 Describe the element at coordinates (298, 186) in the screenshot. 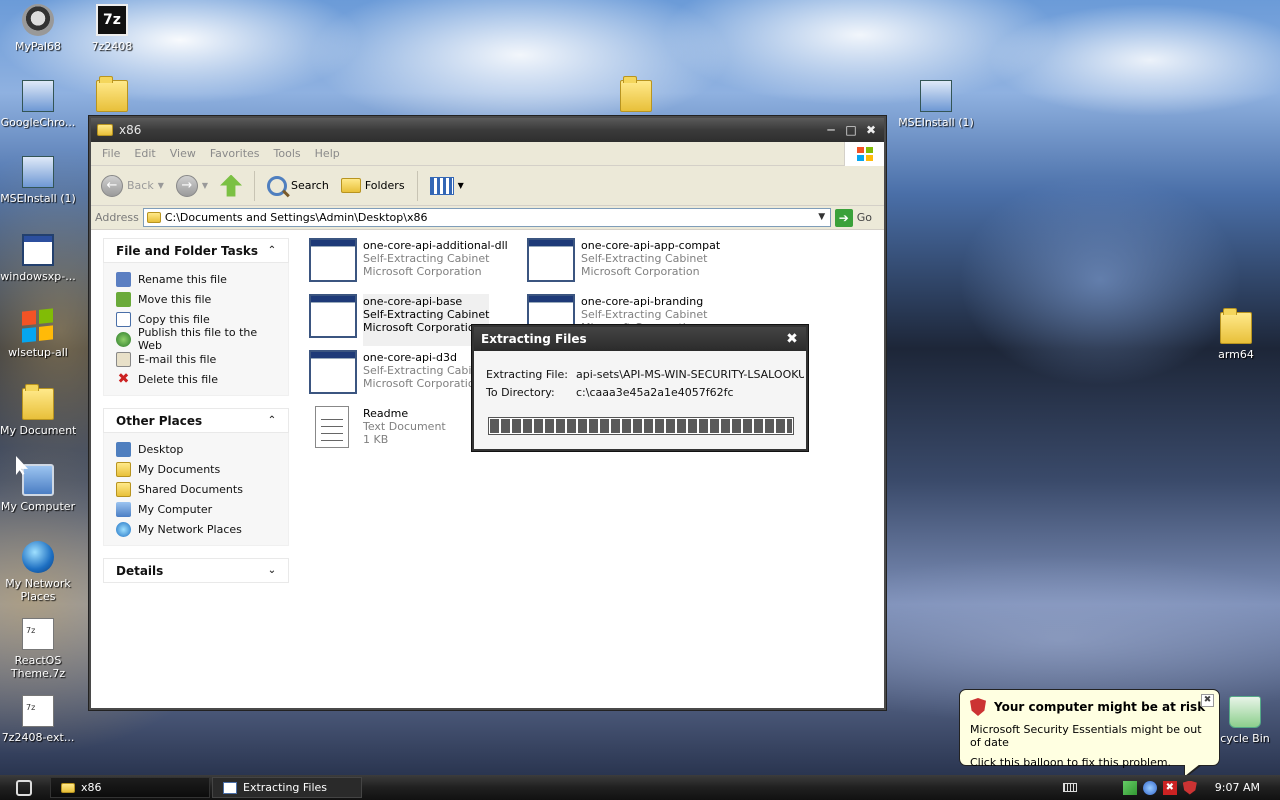

I see `search-button: Search` at that location.